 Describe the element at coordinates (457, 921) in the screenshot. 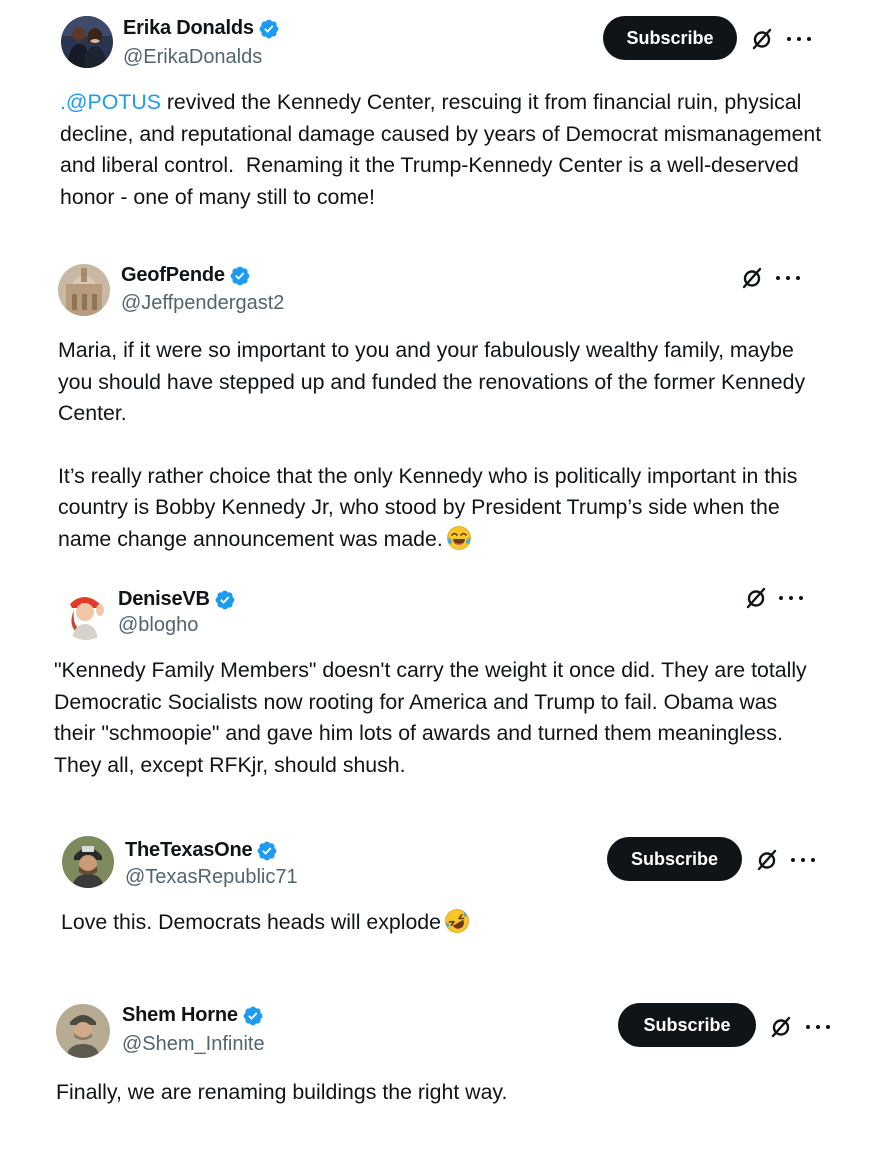

I see `rolling-on-floor-laughing-emoji-icon` at that location.